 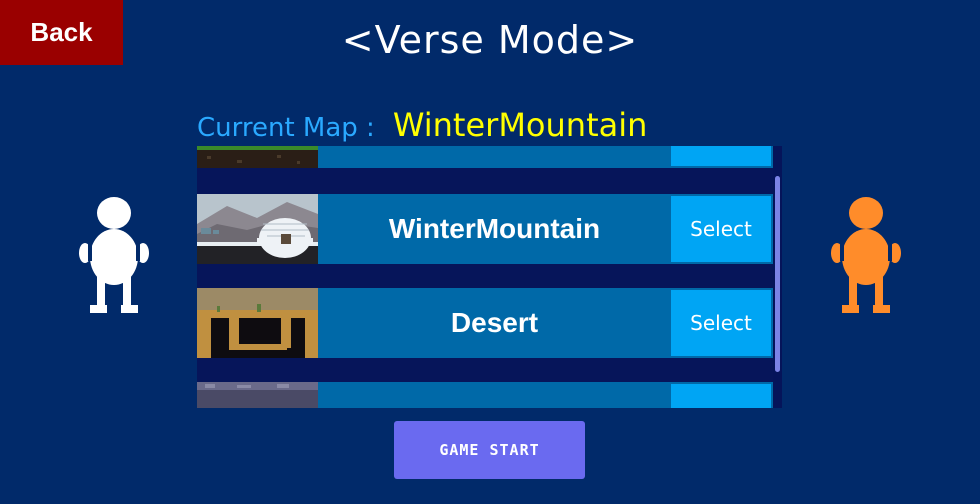 What do you see at coordinates (286, 128) in the screenshot?
I see `current-map-label: Current Map :` at bounding box center [286, 128].